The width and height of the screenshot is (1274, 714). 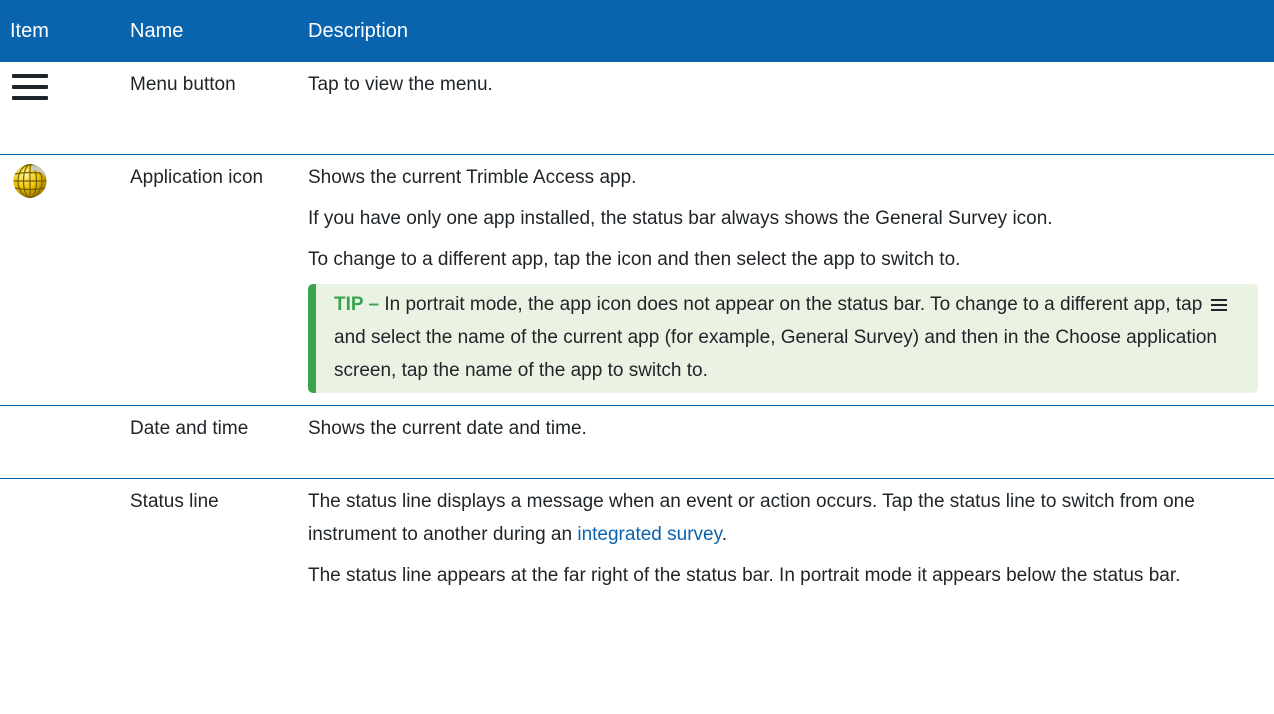 I want to click on integrated-survey-link: integrated survey, so click(x=649, y=534).